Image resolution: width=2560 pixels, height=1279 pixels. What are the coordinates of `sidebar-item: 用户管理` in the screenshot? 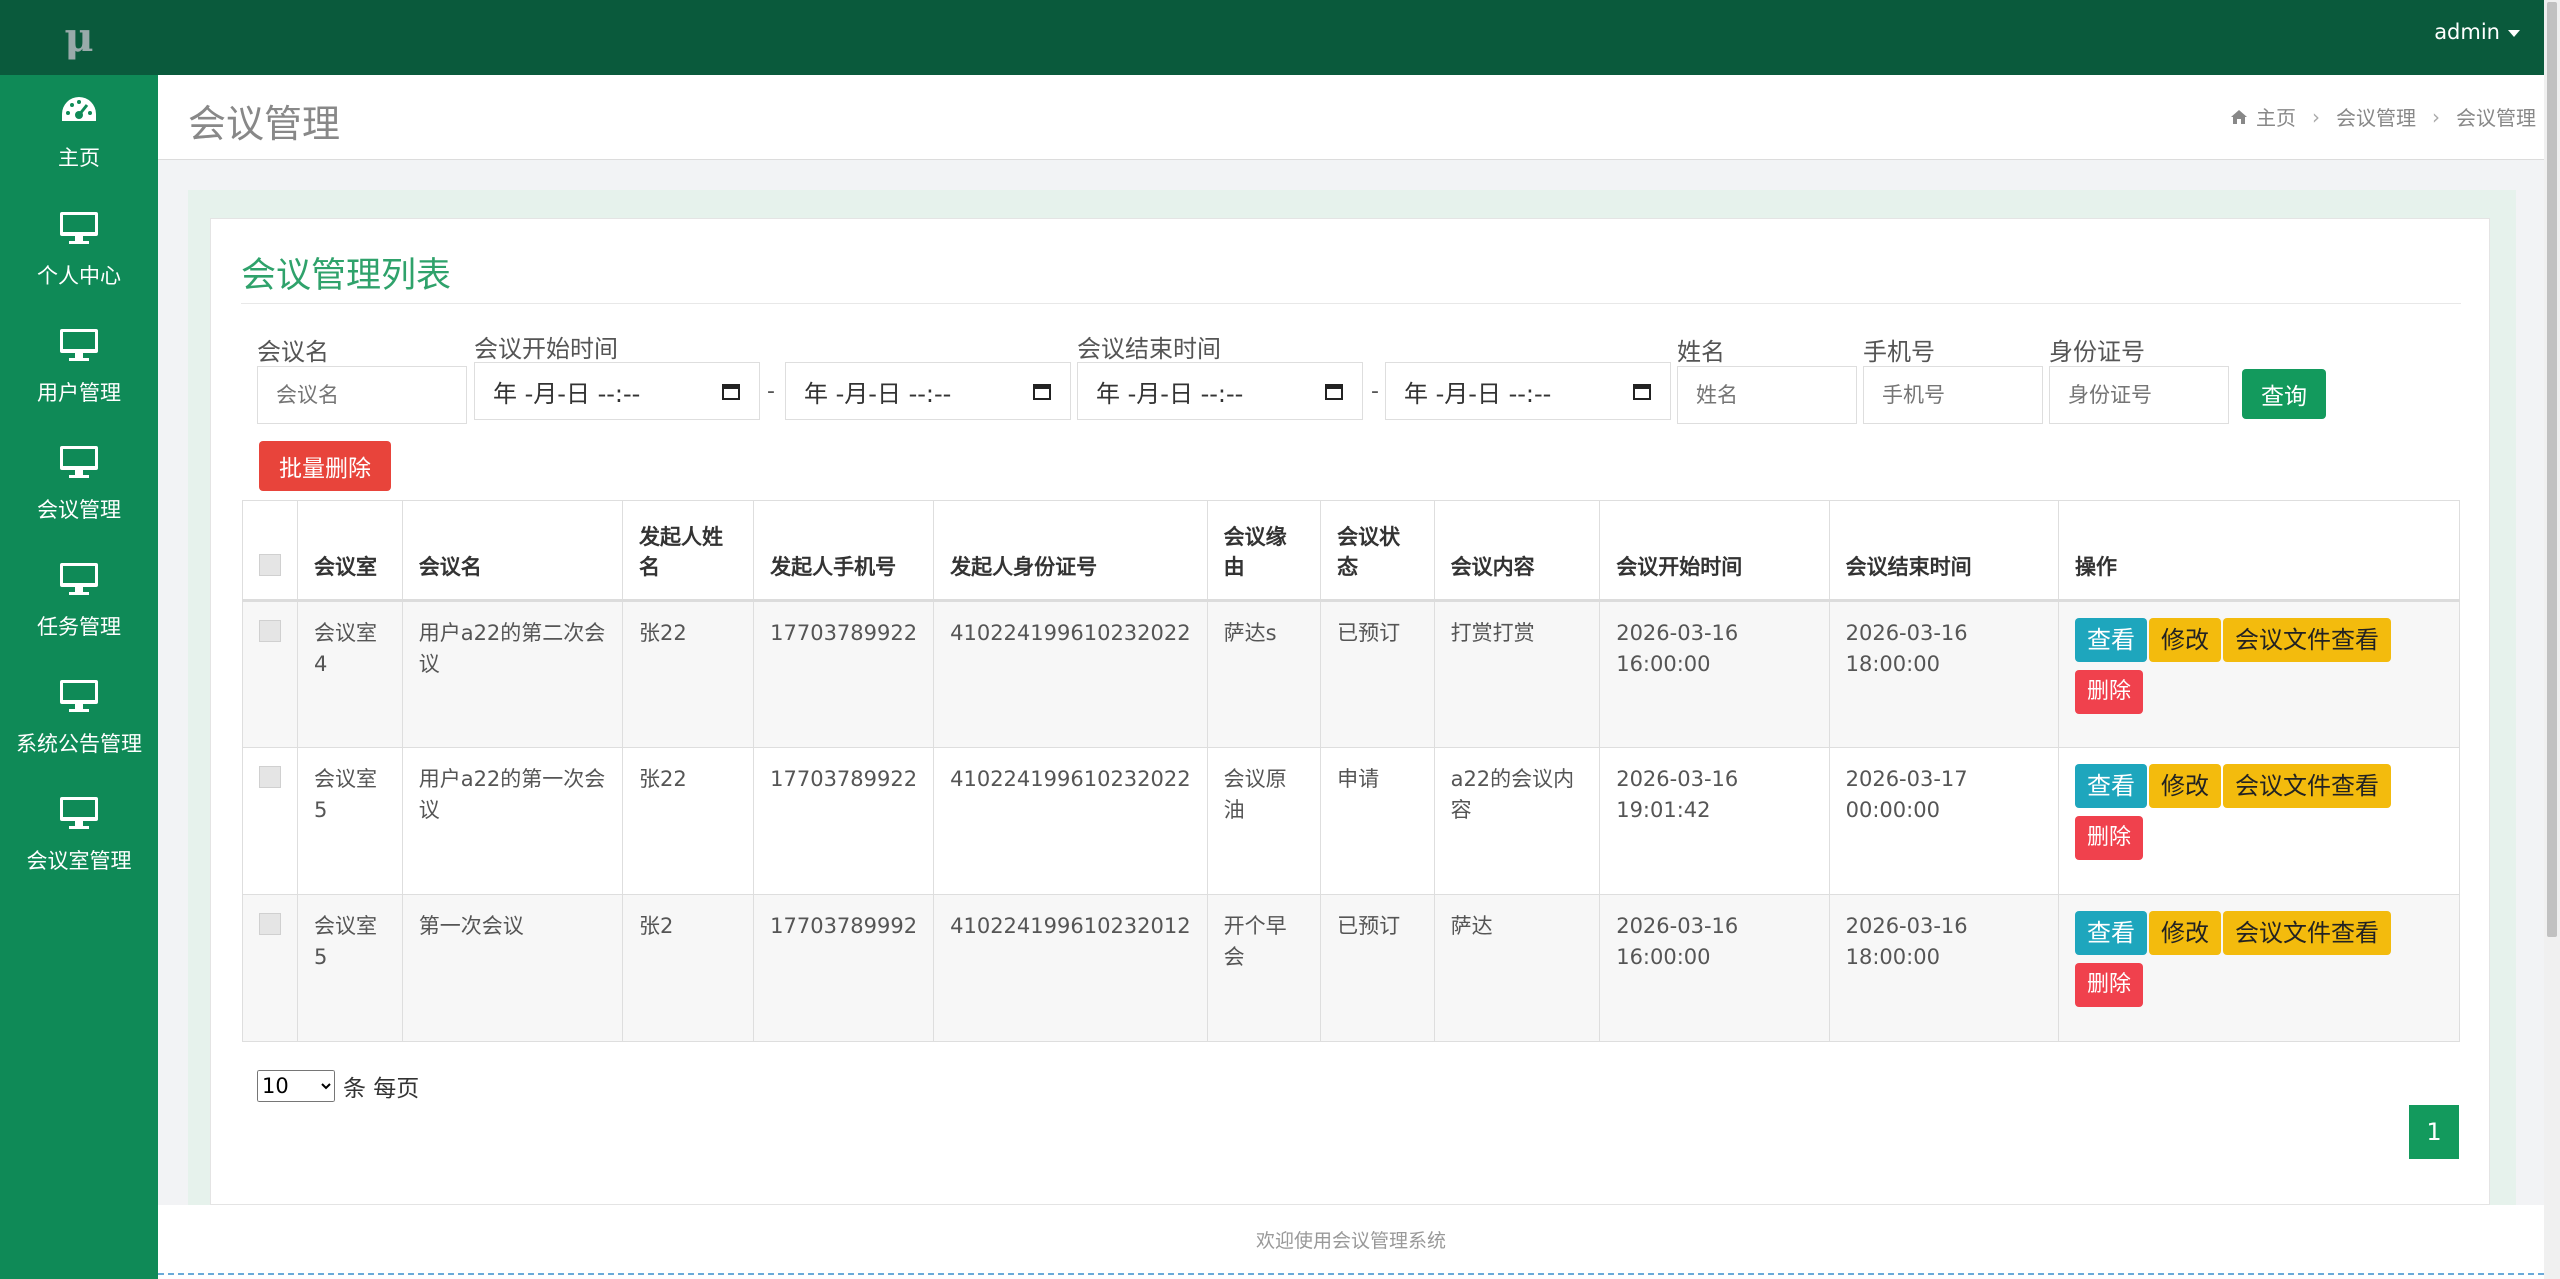 It's located at (79, 367).